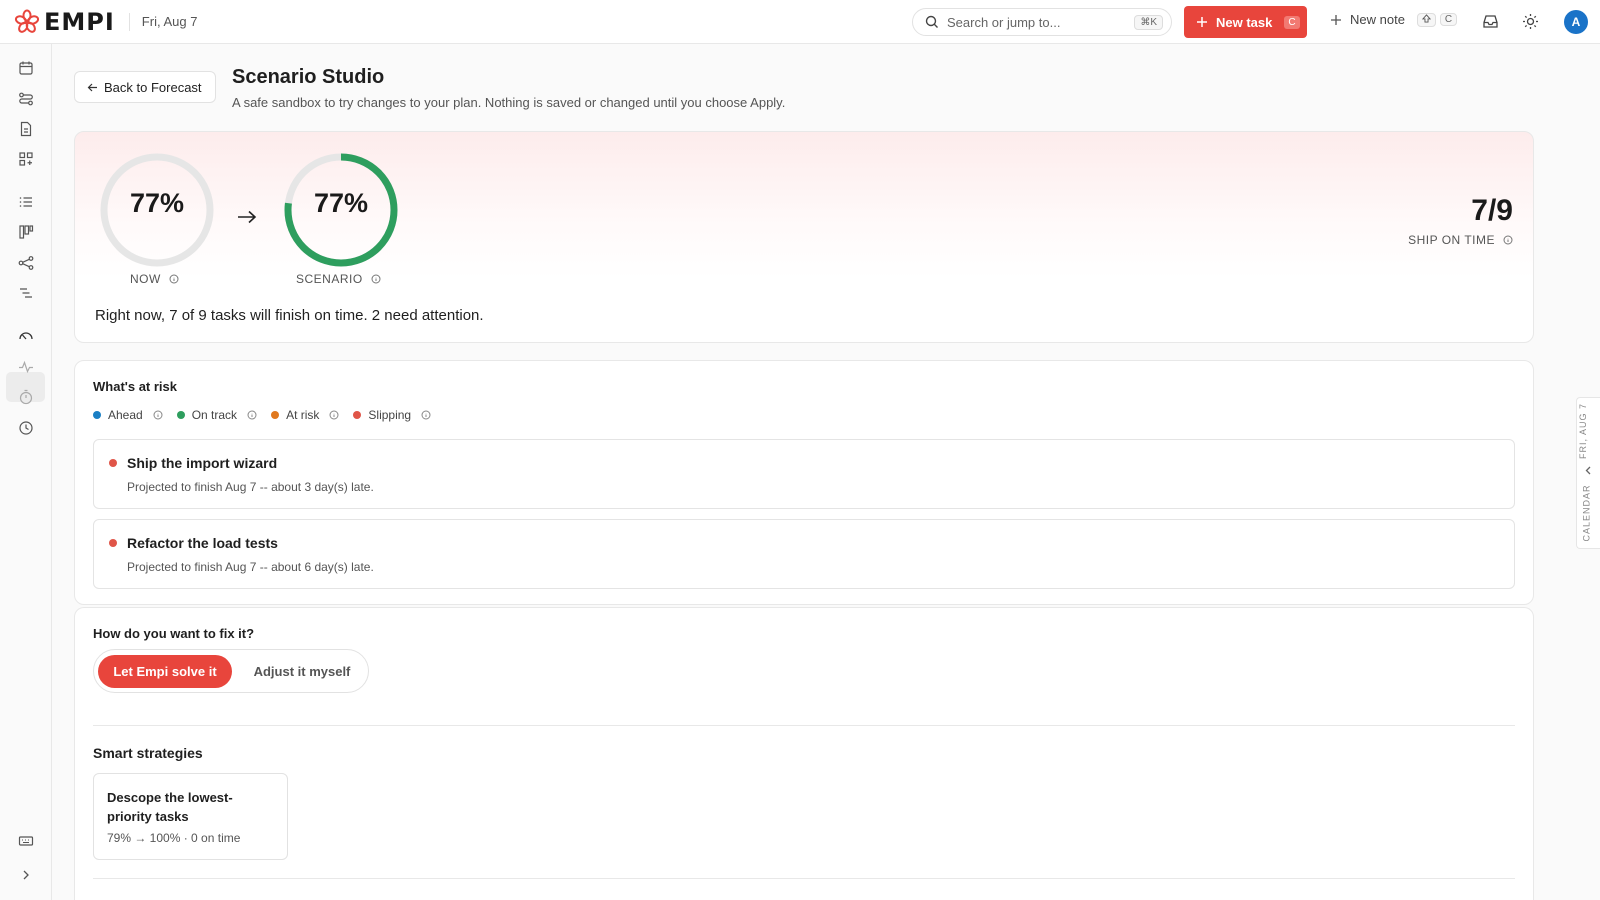  What do you see at coordinates (148, 753) in the screenshot?
I see `strategies-title: Smart strategies` at bounding box center [148, 753].